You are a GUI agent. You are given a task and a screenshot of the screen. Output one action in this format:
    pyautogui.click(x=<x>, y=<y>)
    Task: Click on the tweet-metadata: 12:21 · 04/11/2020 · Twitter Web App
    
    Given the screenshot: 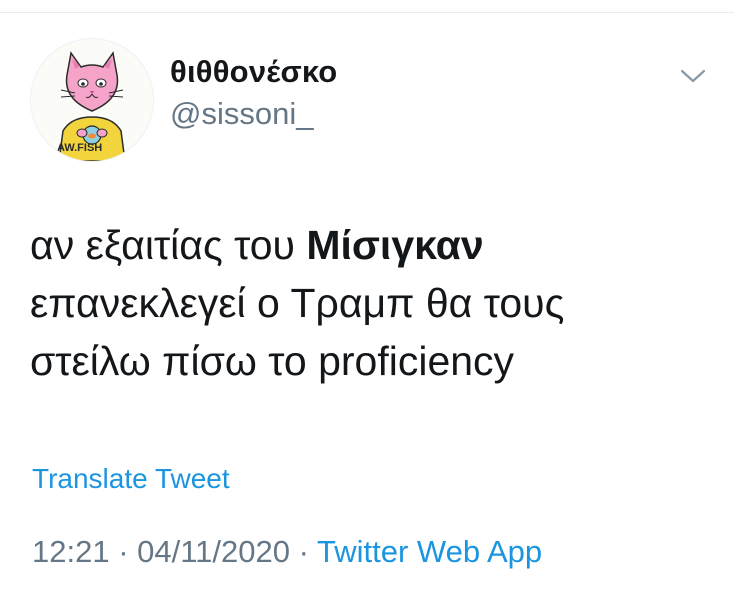 What is the action you would take?
    pyautogui.click(x=287, y=552)
    